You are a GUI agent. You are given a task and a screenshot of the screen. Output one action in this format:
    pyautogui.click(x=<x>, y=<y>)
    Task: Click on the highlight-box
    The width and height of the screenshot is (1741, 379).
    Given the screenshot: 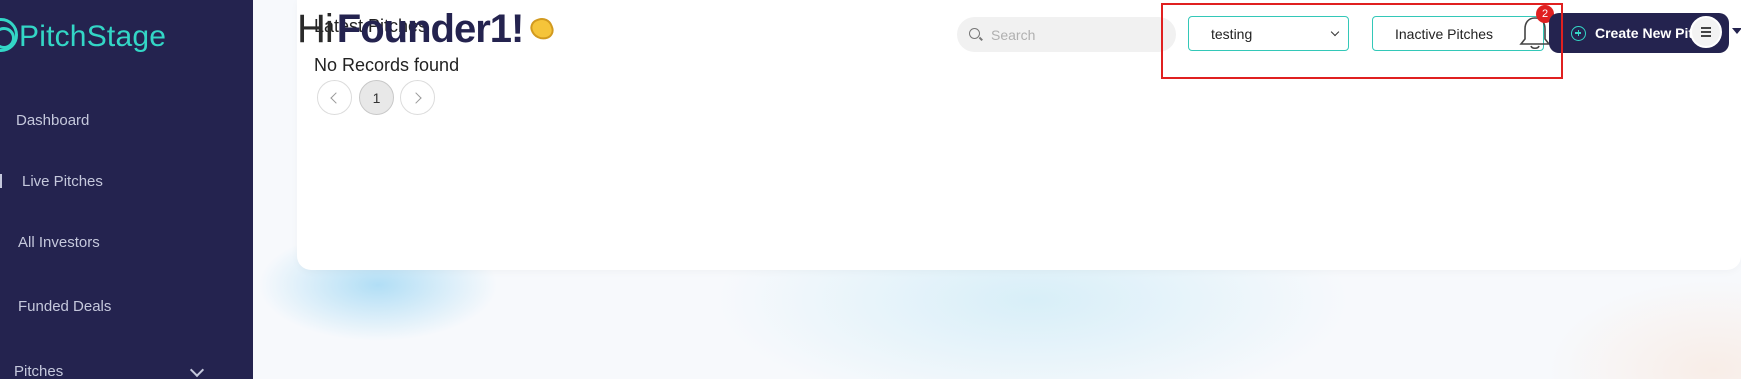 What is the action you would take?
    pyautogui.click(x=1362, y=41)
    